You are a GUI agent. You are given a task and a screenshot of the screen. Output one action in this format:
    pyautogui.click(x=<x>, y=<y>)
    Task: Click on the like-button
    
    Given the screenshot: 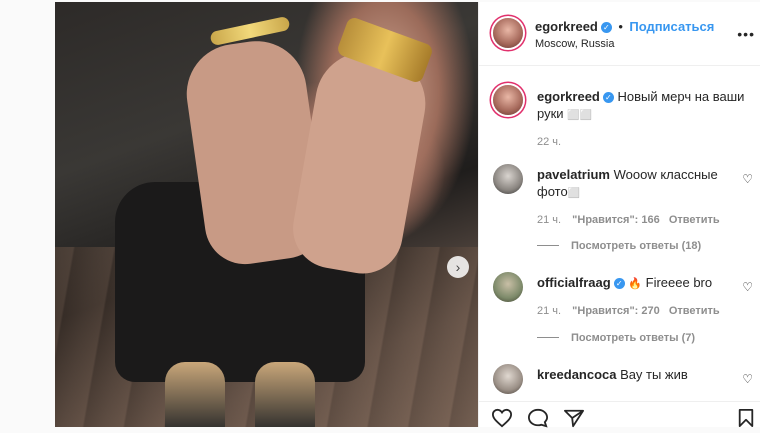 What is the action you would take?
    pyautogui.click(x=502, y=420)
    